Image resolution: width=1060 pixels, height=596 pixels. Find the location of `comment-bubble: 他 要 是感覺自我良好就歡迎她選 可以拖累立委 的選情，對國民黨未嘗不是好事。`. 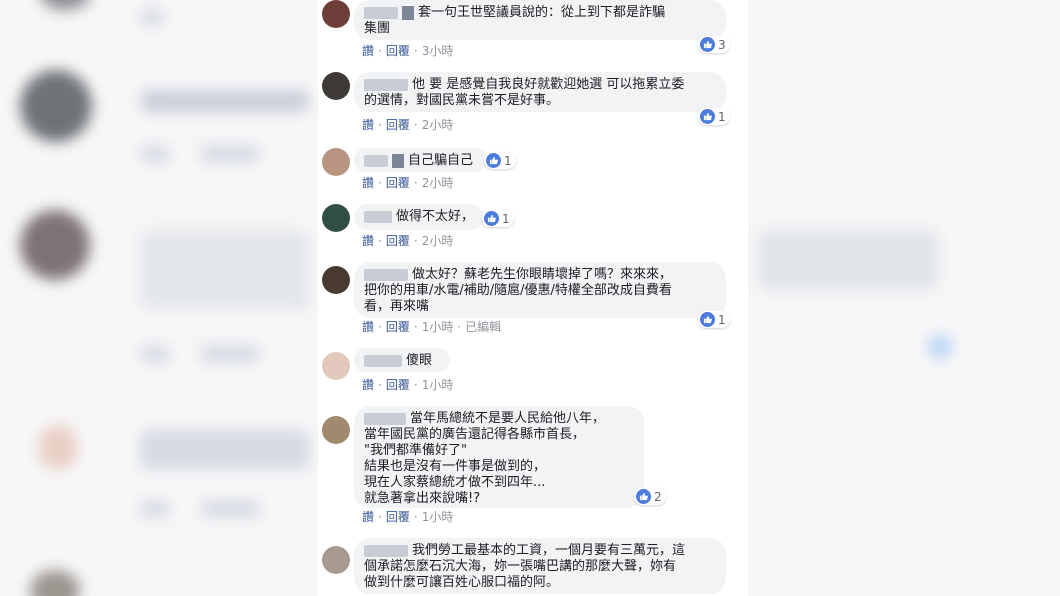

comment-bubble: 他 要 是感覺自我良好就歡迎她選 可以拖累立委 的選情，對國民黨未嘗不是好事。 is located at coordinates (540, 92).